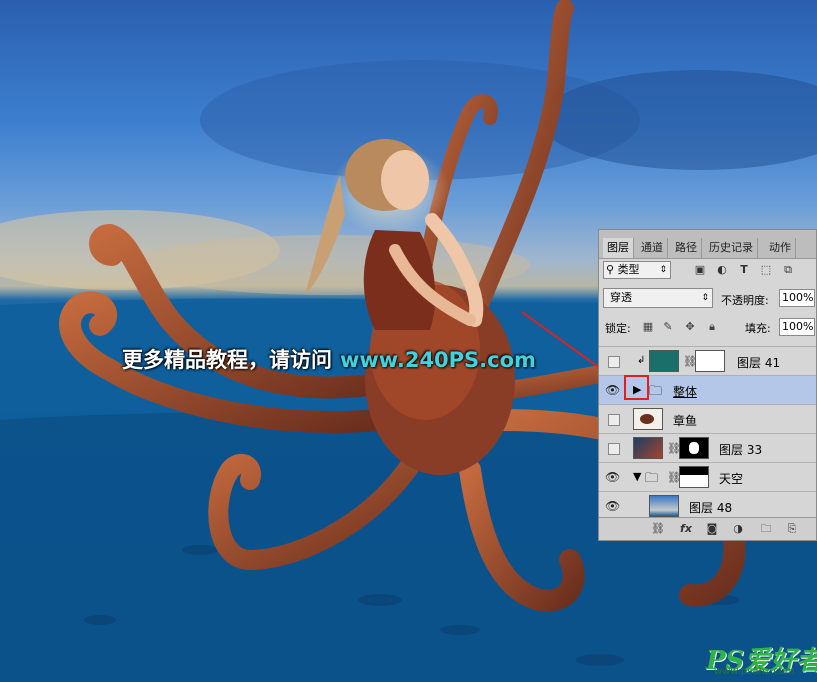 The image size is (817, 682). I want to click on adjustment-filter-icon: ◐, so click(722, 270).